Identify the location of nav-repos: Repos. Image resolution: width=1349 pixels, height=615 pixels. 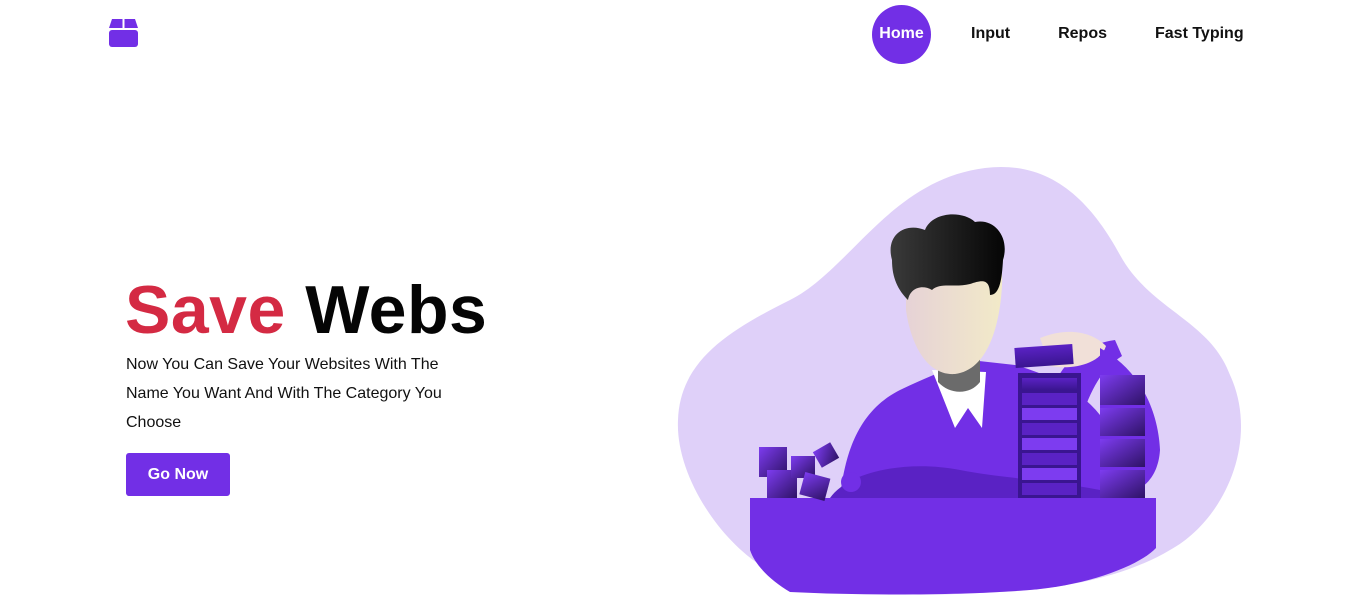
(1082, 34).